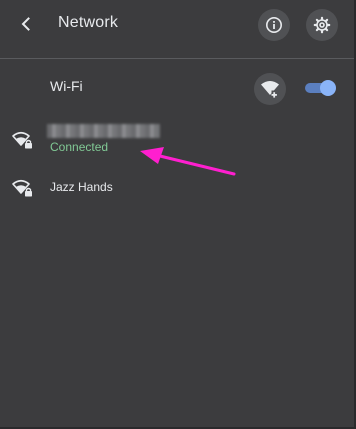 This screenshot has height=429, width=356. I want to click on network-status: Connected, so click(79, 147).